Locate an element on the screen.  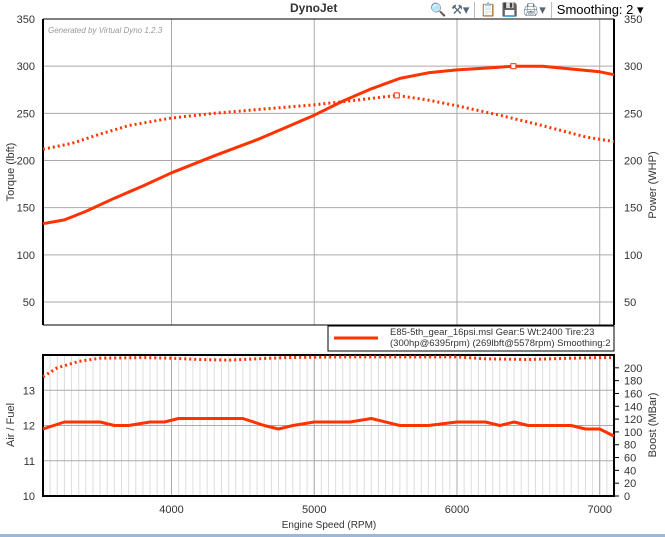
power-tick-label: 150 is located at coordinates (633, 209).